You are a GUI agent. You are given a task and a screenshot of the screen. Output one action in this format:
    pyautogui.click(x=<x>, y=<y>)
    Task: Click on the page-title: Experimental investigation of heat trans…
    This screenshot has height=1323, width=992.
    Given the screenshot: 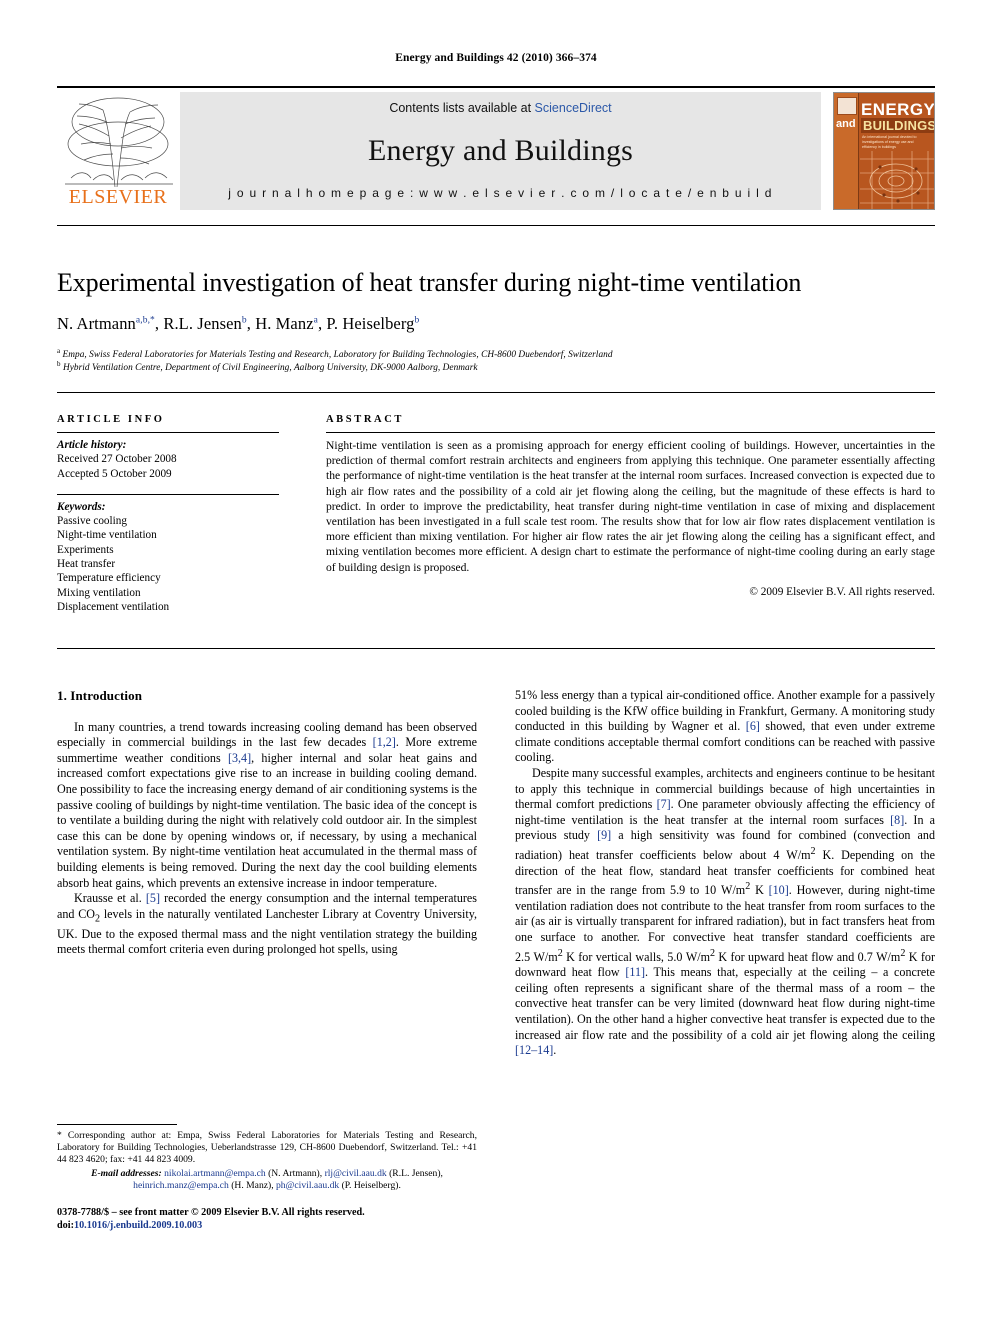 What is the action you would take?
    pyautogui.click(x=429, y=282)
    